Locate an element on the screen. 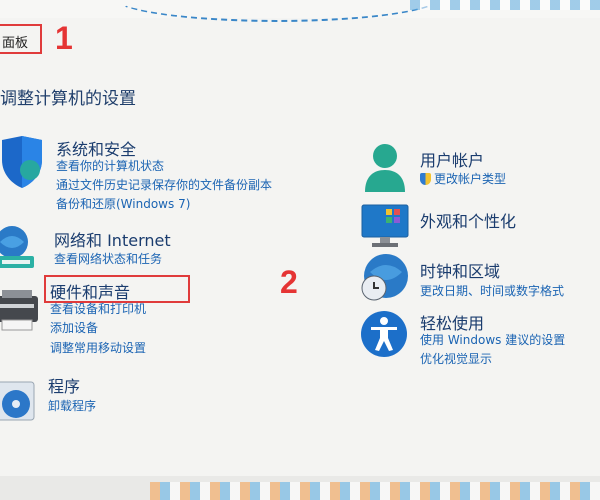 This screenshot has width=600, height=500. top-checker-decor is located at coordinates (505, 5).